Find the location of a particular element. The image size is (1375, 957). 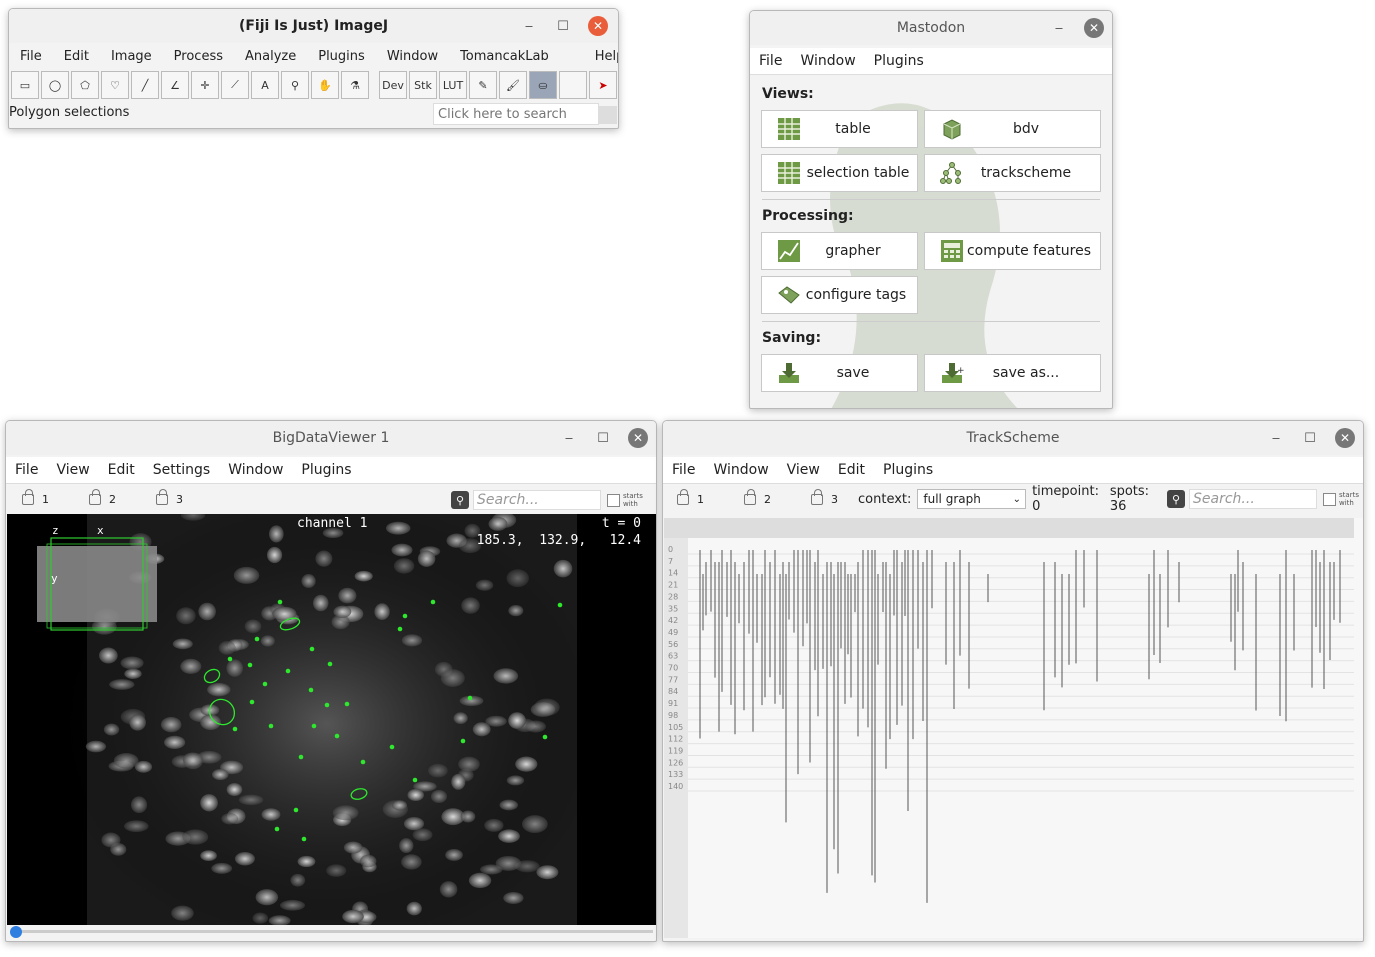

hand-tool-icon: ✋ is located at coordinates (325, 85).